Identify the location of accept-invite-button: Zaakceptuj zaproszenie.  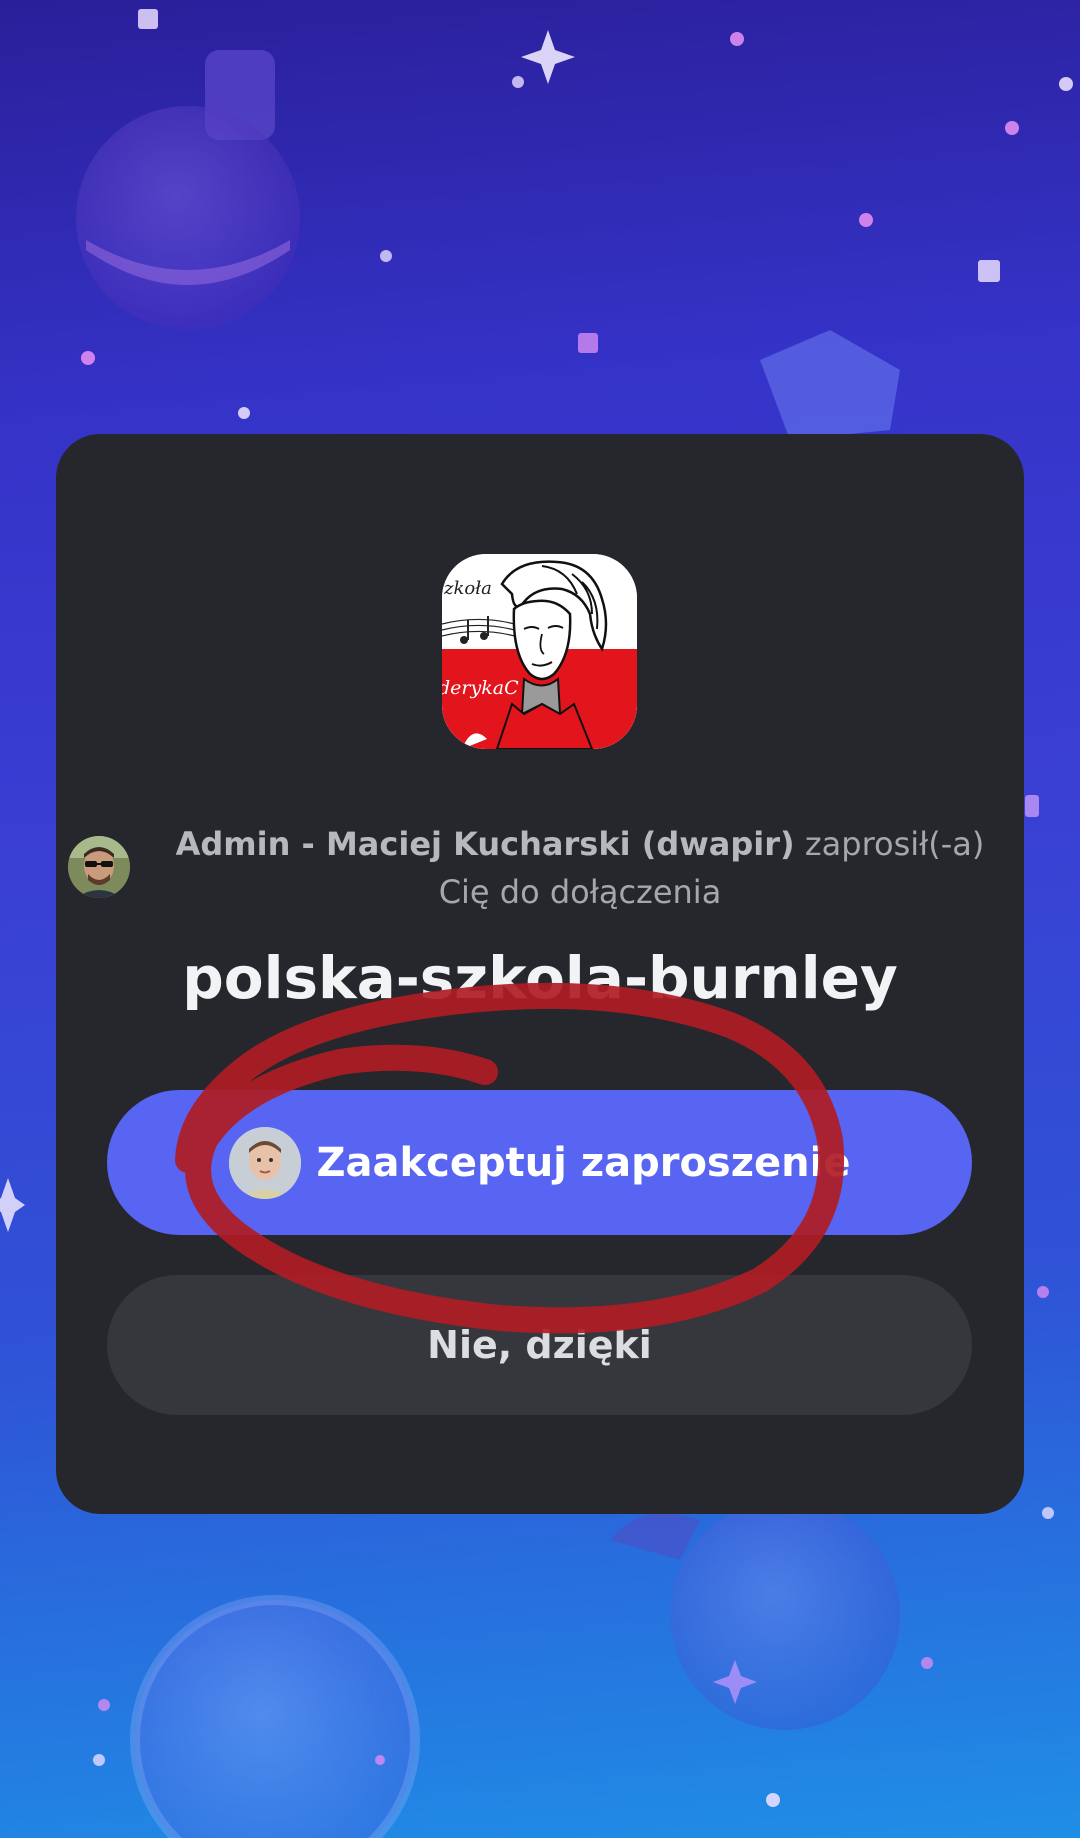
(539, 1162).